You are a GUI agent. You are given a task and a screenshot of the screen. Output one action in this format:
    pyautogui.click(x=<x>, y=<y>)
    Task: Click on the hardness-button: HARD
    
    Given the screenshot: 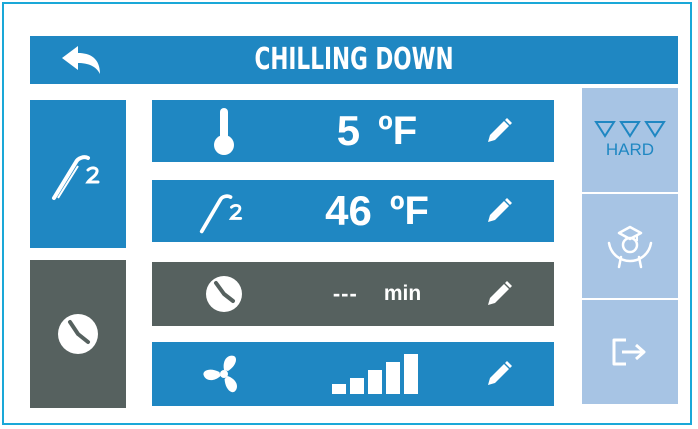 What is the action you would take?
    pyautogui.click(x=630, y=140)
    